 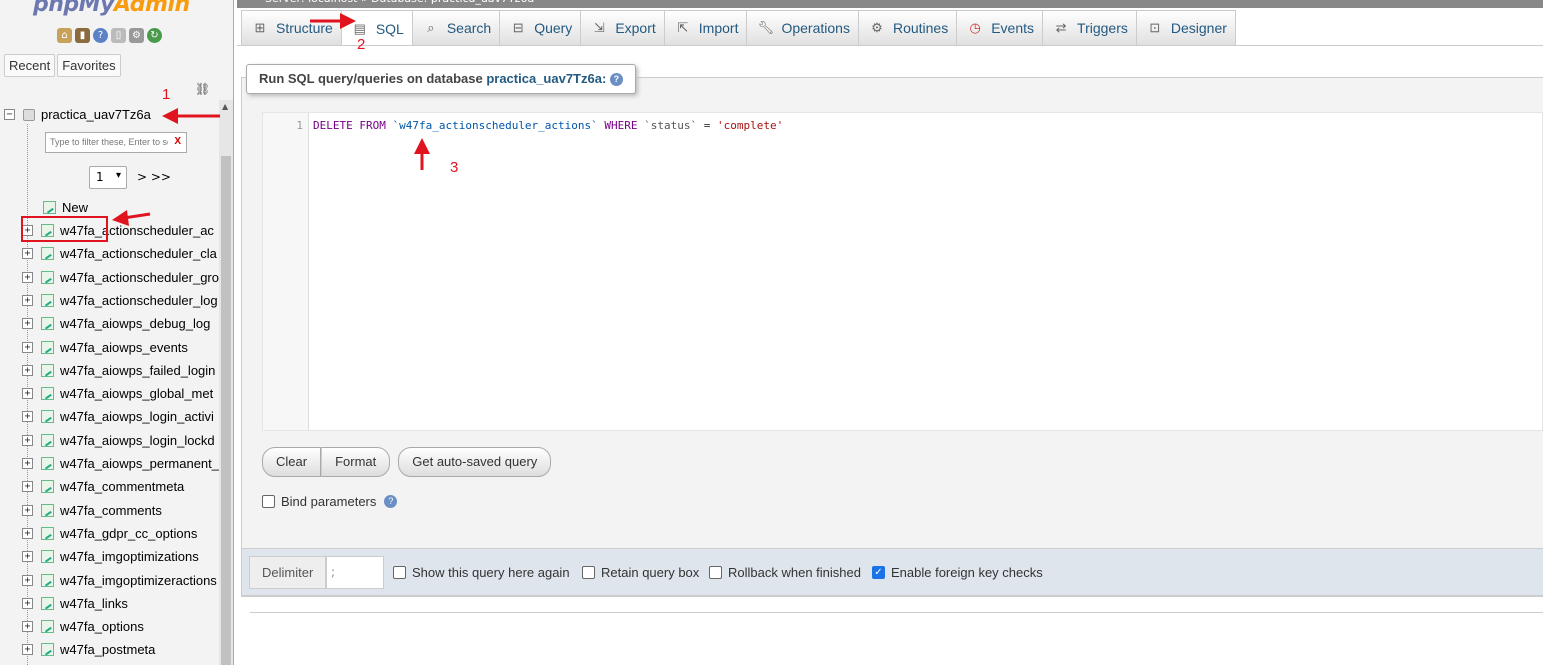 I want to click on tab-events: ◷ Events, so click(x=1000, y=27).